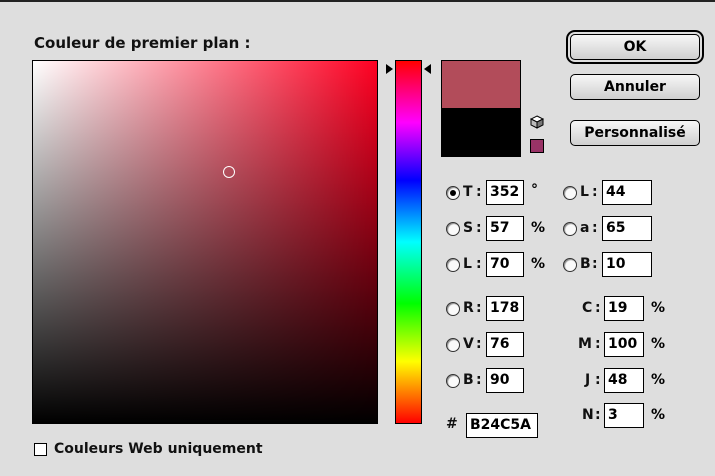  Describe the element at coordinates (627, 228) in the screenshot. I see `lab-a-input: 65` at that location.